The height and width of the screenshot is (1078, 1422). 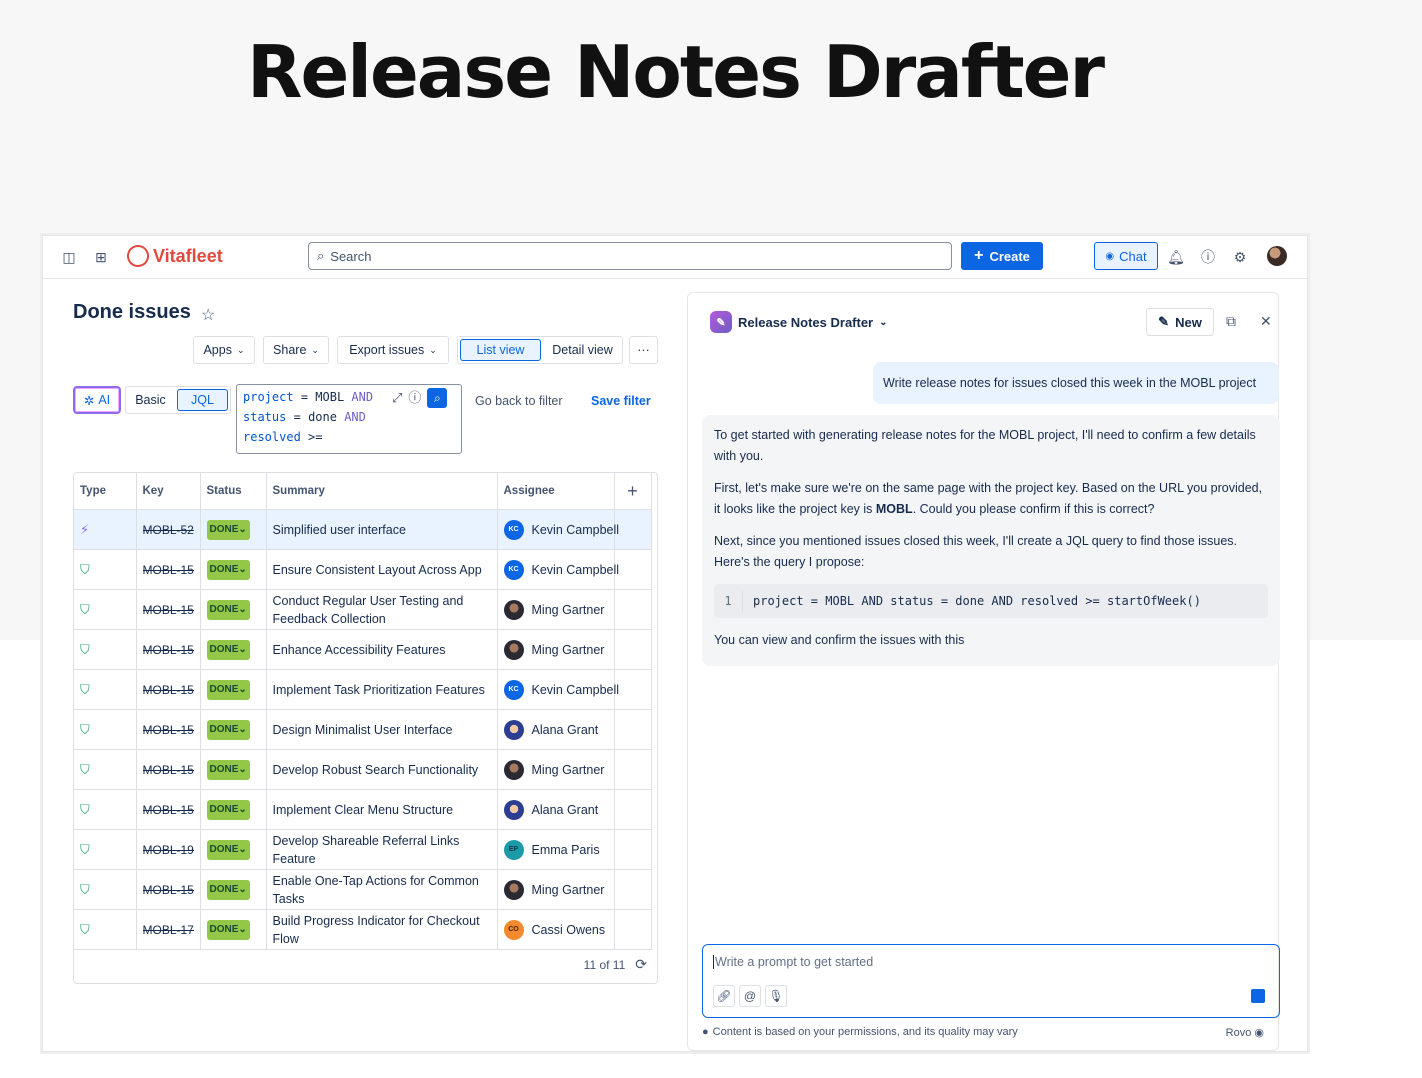 What do you see at coordinates (991, 981) in the screenshot?
I see `prompt-input: Write a prompt to get started 🔗︎ @ 🎙︎` at bounding box center [991, 981].